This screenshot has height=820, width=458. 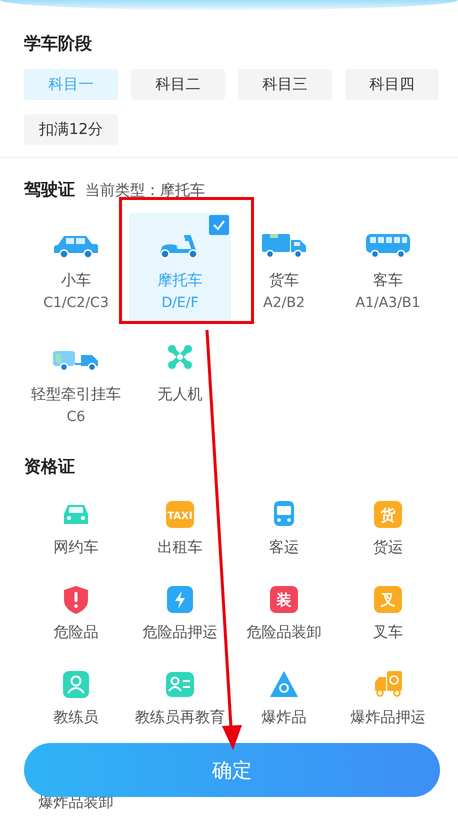 What do you see at coordinates (388, 268) in the screenshot?
I see `license-type-option: 客车 A1/A3/B1` at bounding box center [388, 268].